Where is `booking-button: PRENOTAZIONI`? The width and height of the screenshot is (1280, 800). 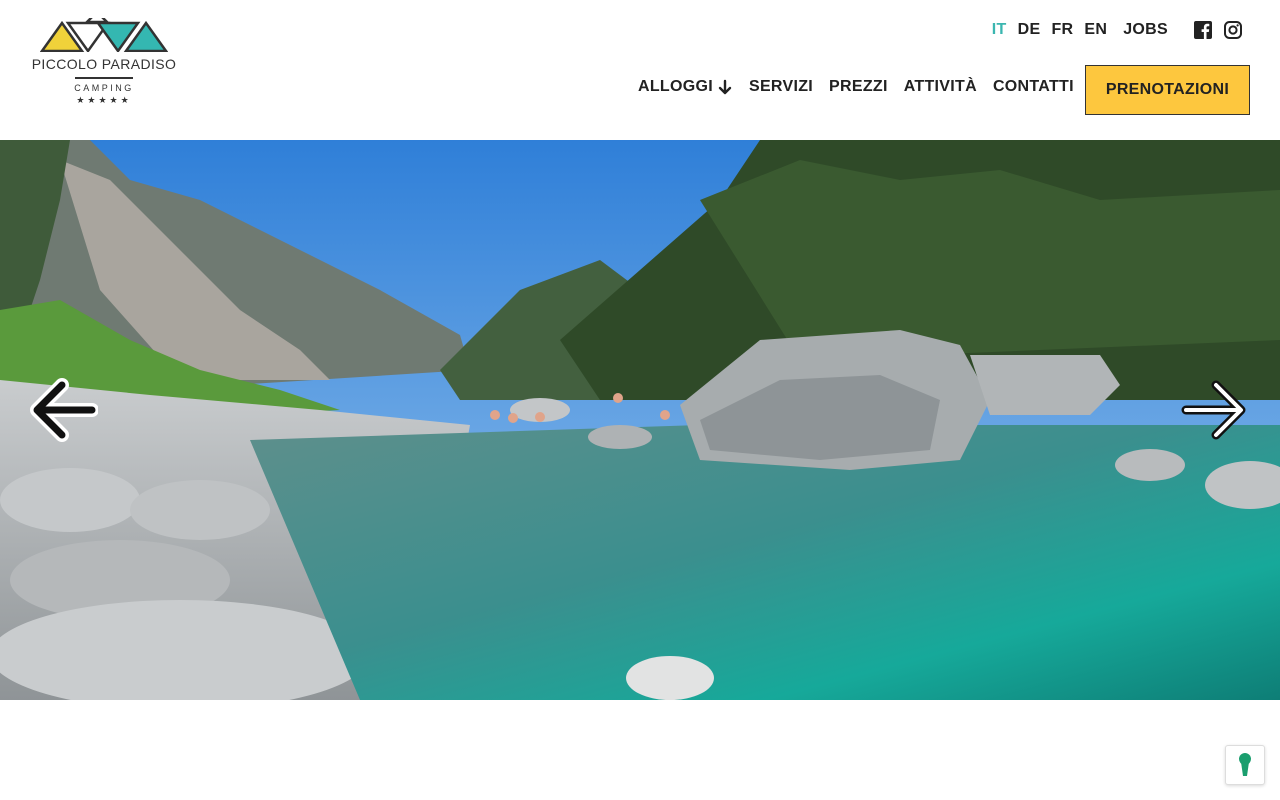 booking-button: PRENOTAZIONI is located at coordinates (1167, 90).